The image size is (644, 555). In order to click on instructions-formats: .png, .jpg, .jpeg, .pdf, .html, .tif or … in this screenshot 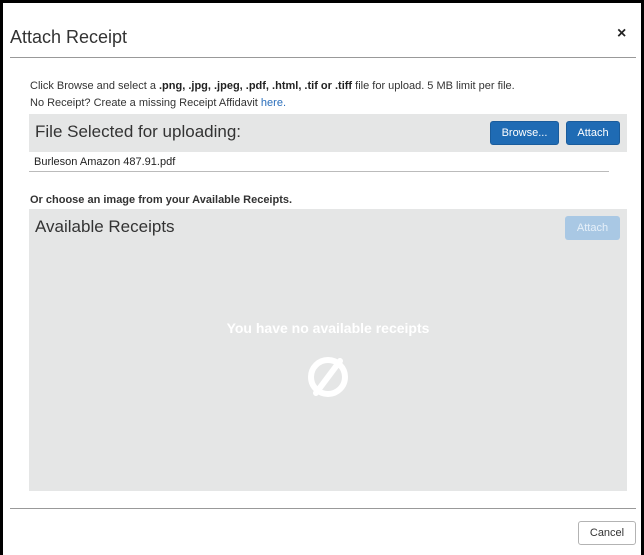, I will do `click(256, 86)`.